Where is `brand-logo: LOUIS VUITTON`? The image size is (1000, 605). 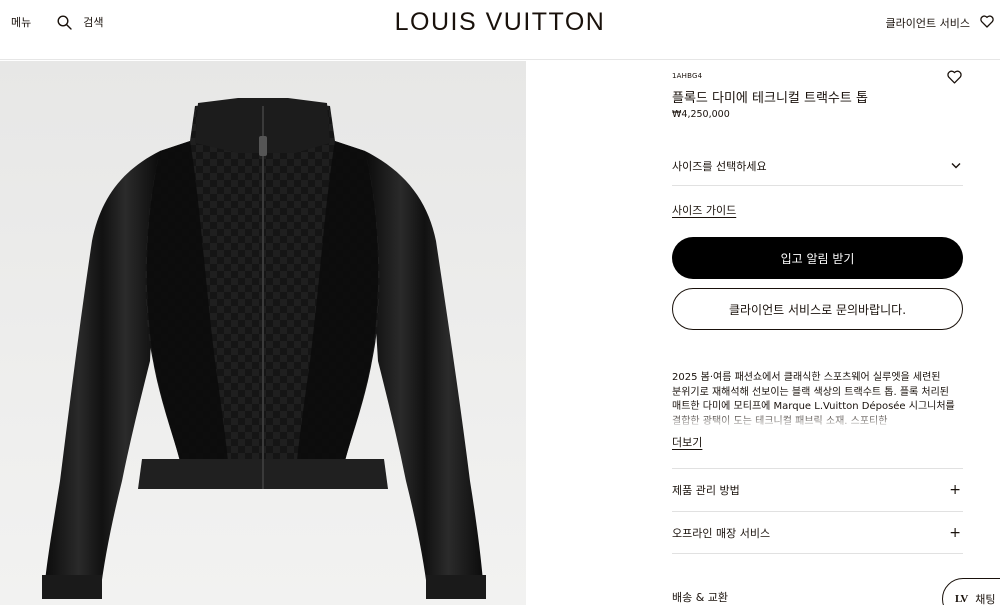
brand-logo: LOUIS VUITTON is located at coordinates (500, 22).